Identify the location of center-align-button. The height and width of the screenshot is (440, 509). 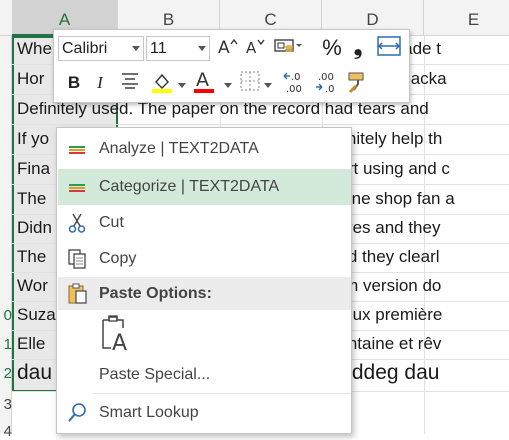
(130, 83).